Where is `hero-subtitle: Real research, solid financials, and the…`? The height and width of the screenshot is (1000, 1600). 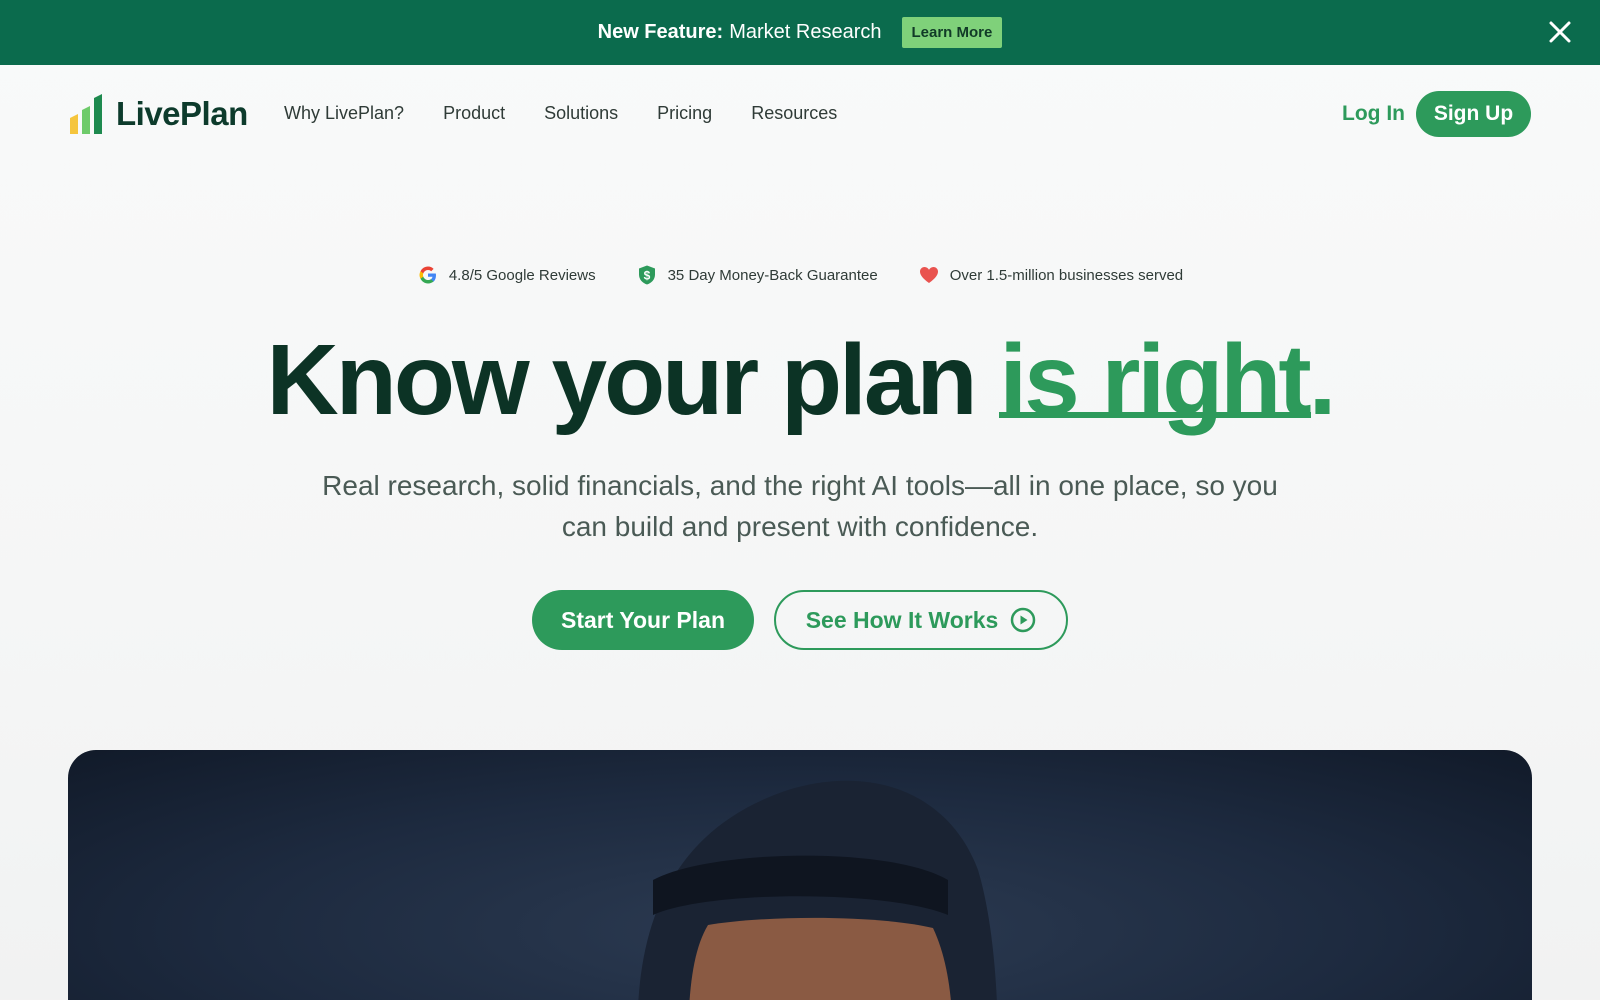 hero-subtitle: Real research, solid financials, and the… is located at coordinates (800, 506).